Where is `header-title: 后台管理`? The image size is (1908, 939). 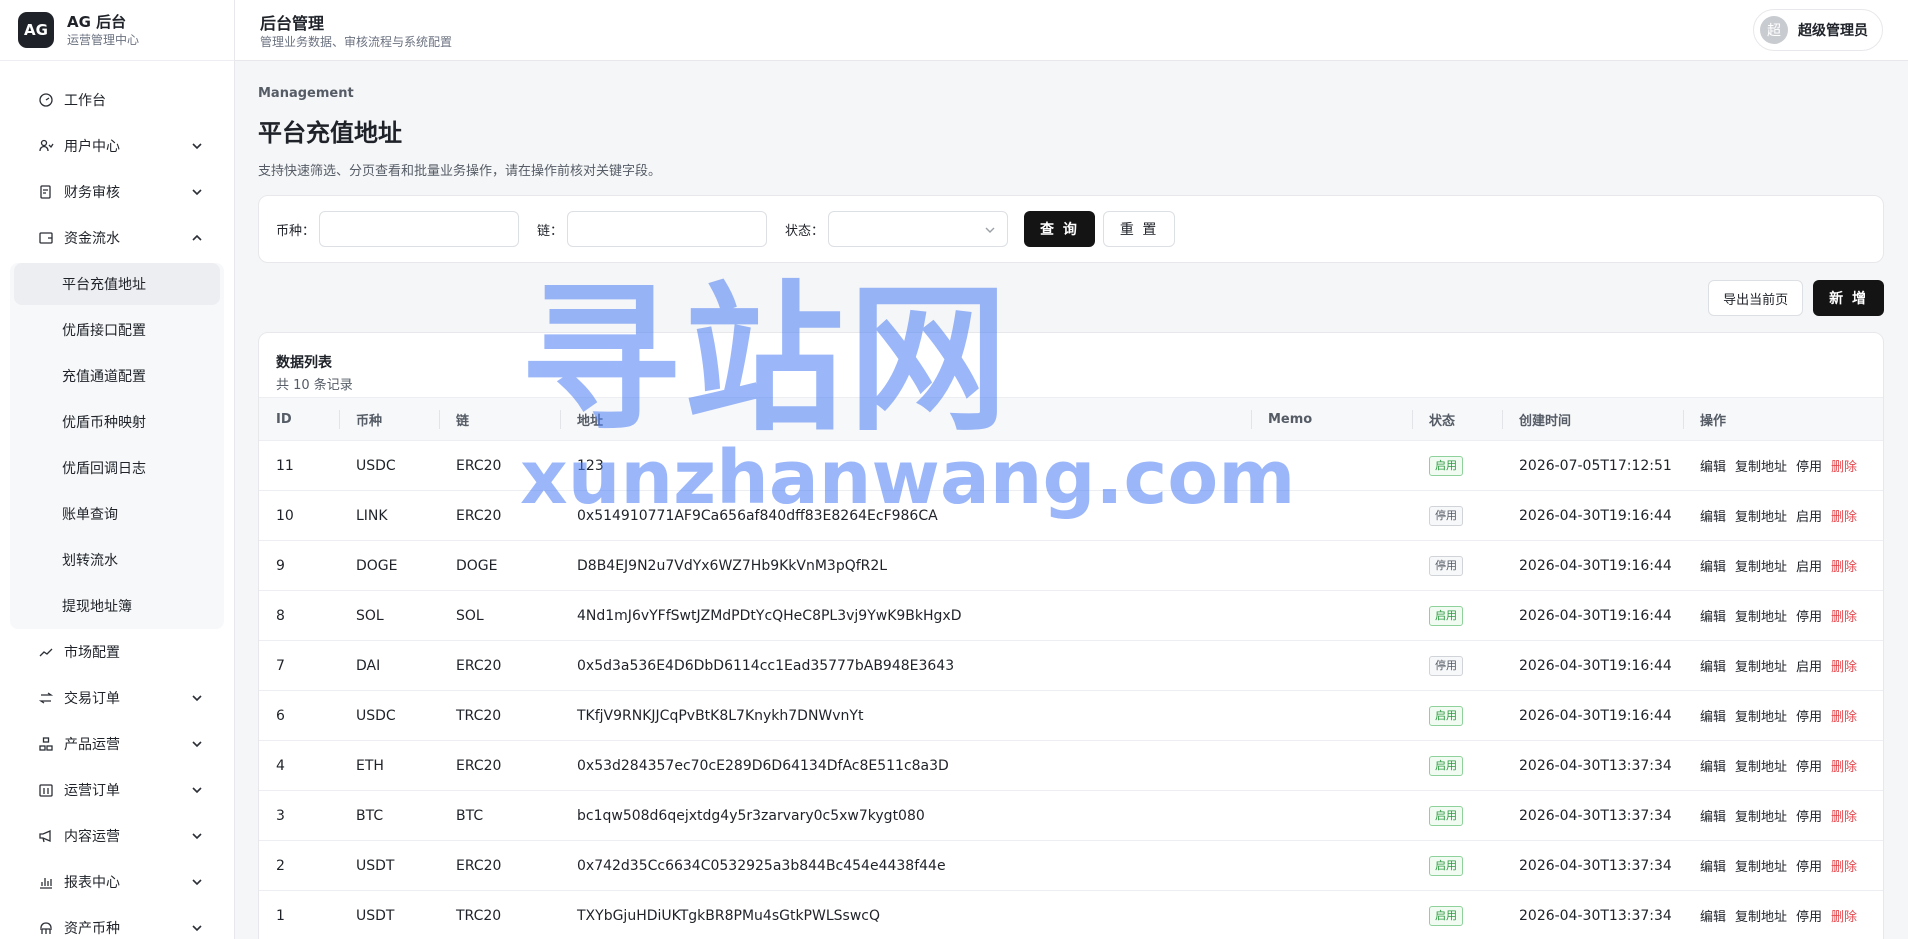
header-title: 后台管理 is located at coordinates (292, 23).